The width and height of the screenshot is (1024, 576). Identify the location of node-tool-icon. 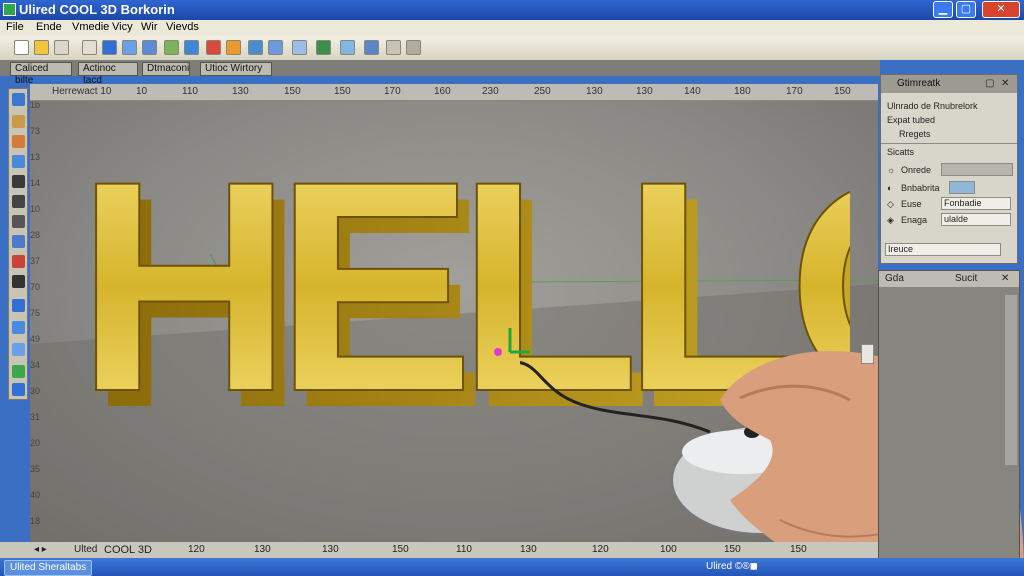
(18, 201).